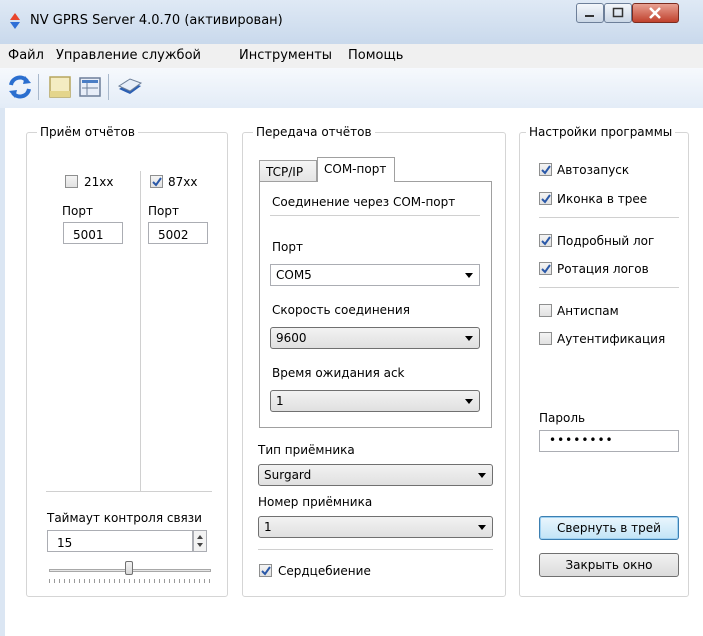 The image size is (703, 636). What do you see at coordinates (280, 401) in the screenshot?
I see `ack-timeout-value: 1` at bounding box center [280, 401].